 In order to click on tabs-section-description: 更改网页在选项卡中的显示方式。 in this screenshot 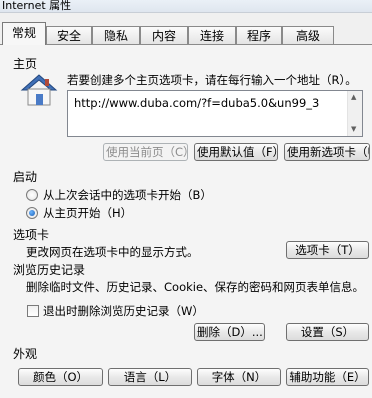, I will do `click(112, 252)`.